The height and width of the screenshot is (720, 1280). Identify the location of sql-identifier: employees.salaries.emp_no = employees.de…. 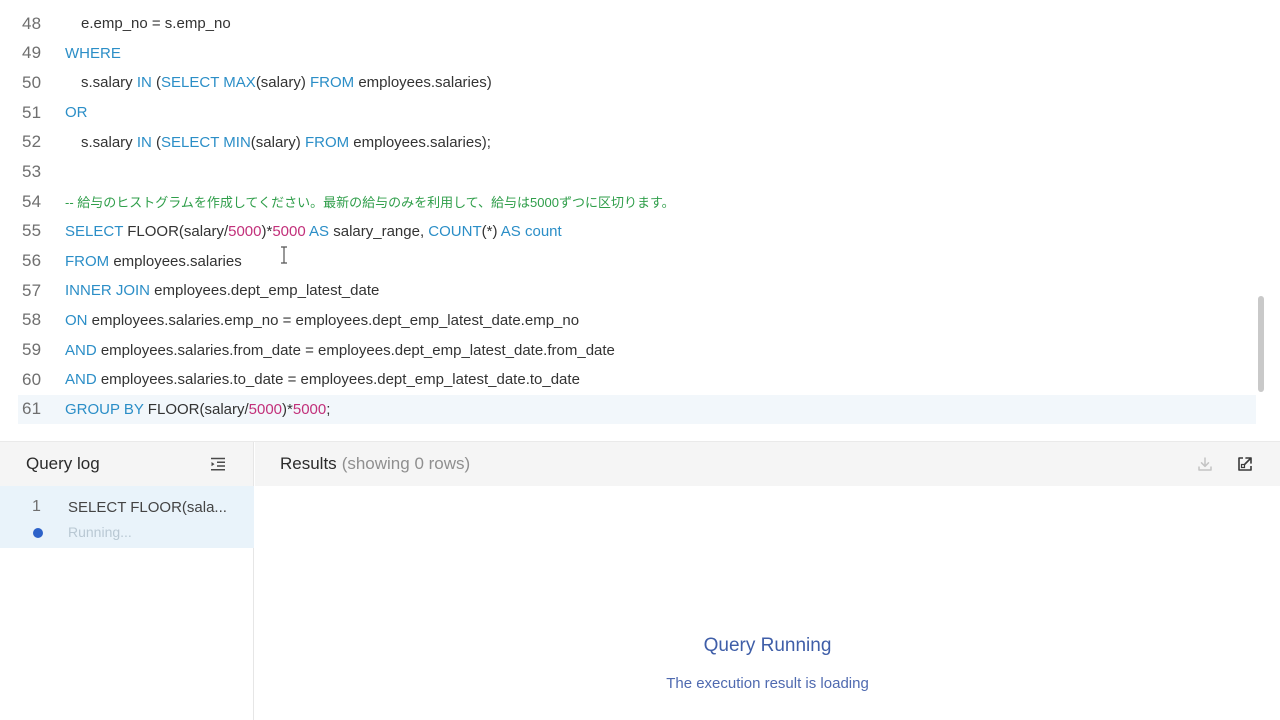
(333, 320).